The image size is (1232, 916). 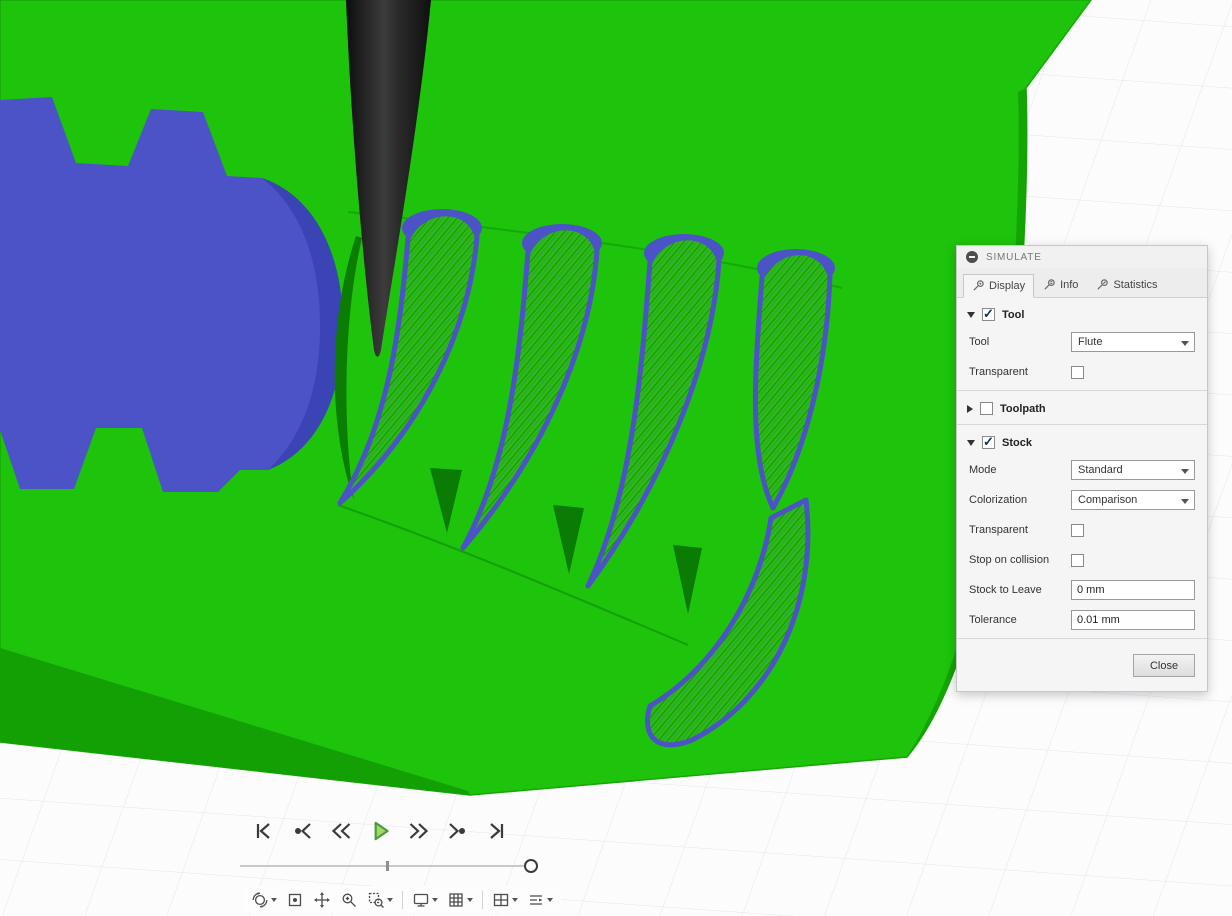 I want to click on zoom-icon, so click(x=349, y=900).